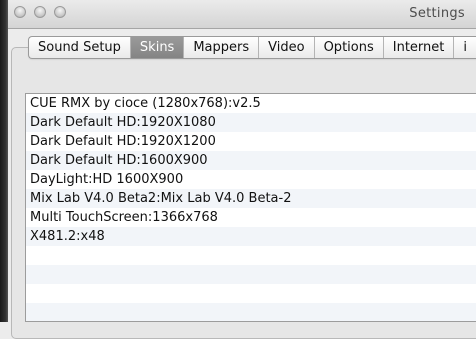  Describe the element at coordinates (40, 12) in the screenshot. I see `minimize-button` at that location.